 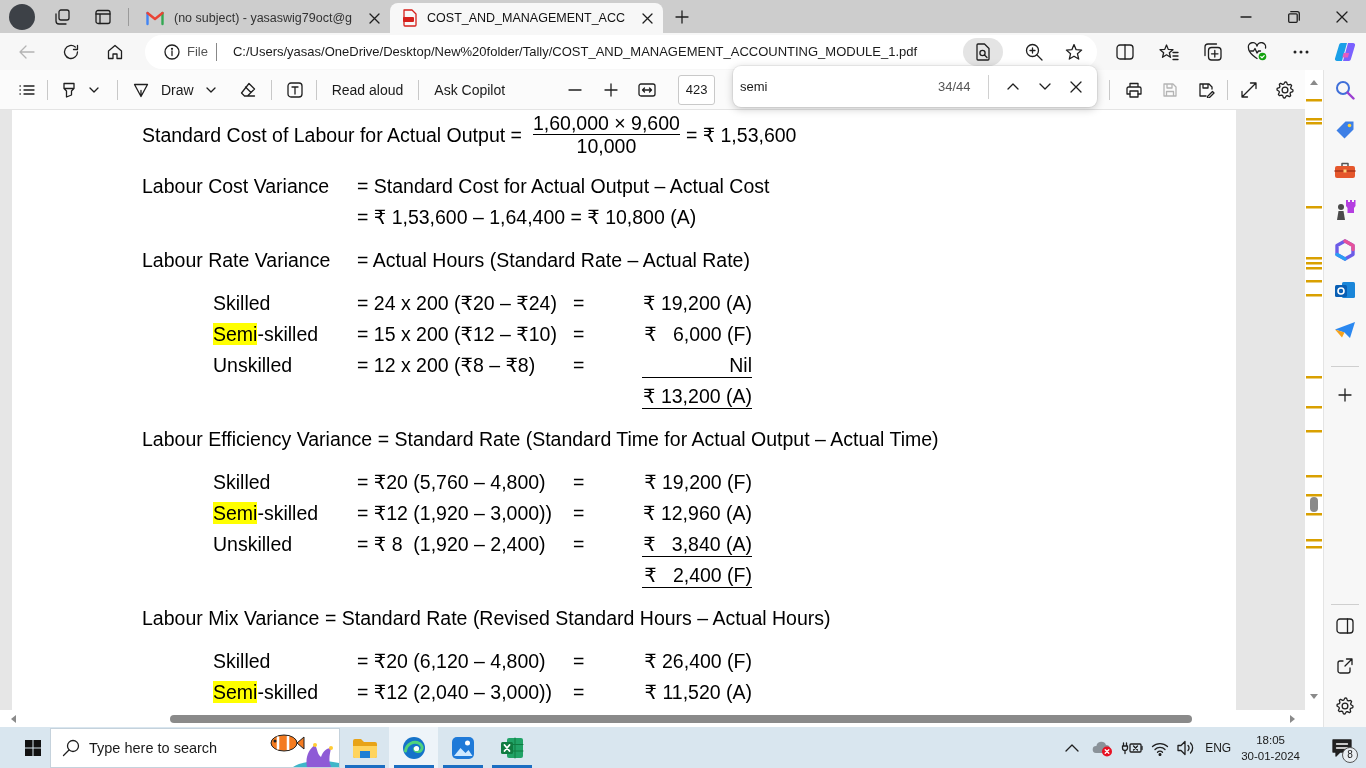 What do you see at coordinates (62, 16) in the screenshot?
I see `stacked-squares-icon` at bounding box center [62, 16].